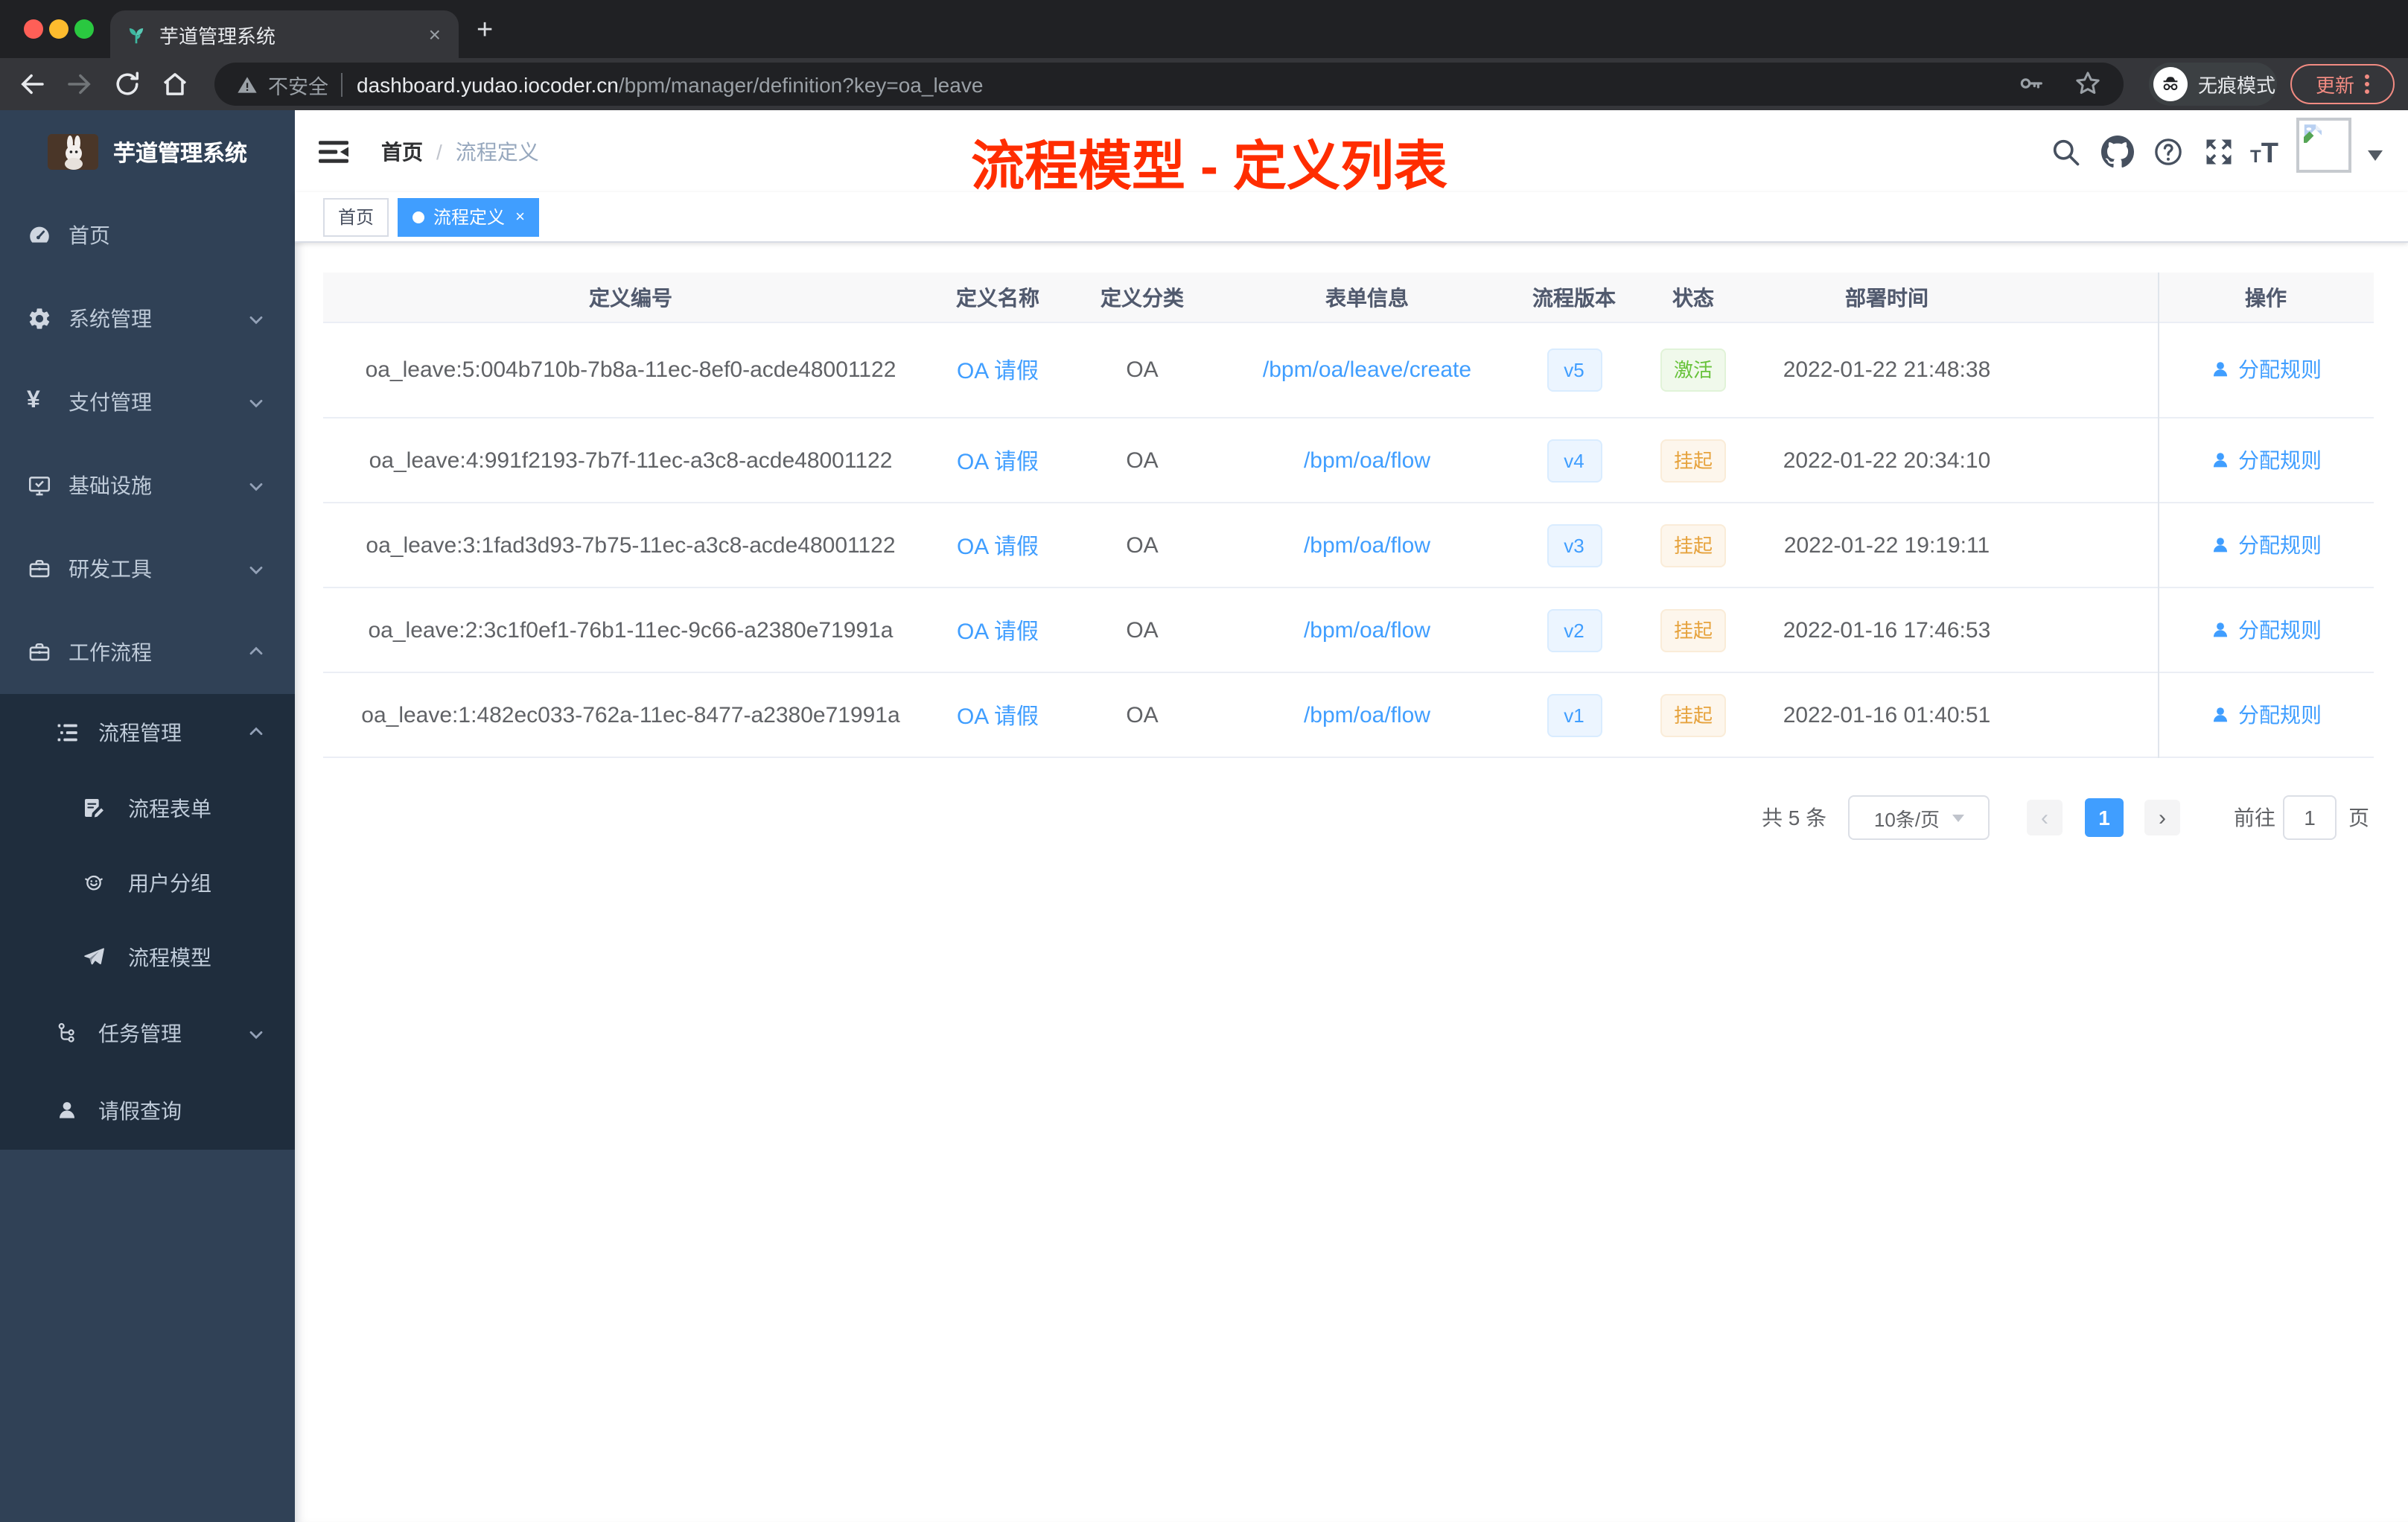 This screenshot has width=2408, height=1522. What do you see at coordinates (2104, 817) in the screenshot?
I see `page-number-button: 1` at bounding box center [2104, 817].